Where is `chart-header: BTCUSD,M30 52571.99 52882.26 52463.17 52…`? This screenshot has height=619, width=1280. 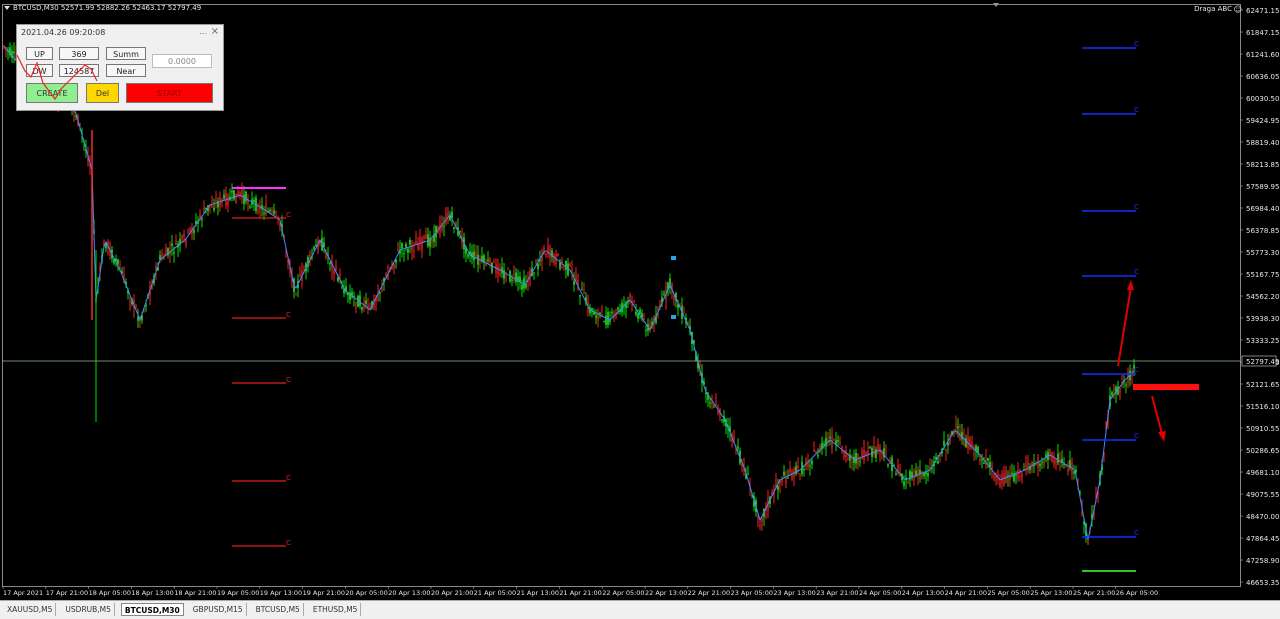
chart-header: BTCUSD,M30 52571.99 52882.26 52463.17 52… is located at coordinates (102, 9).